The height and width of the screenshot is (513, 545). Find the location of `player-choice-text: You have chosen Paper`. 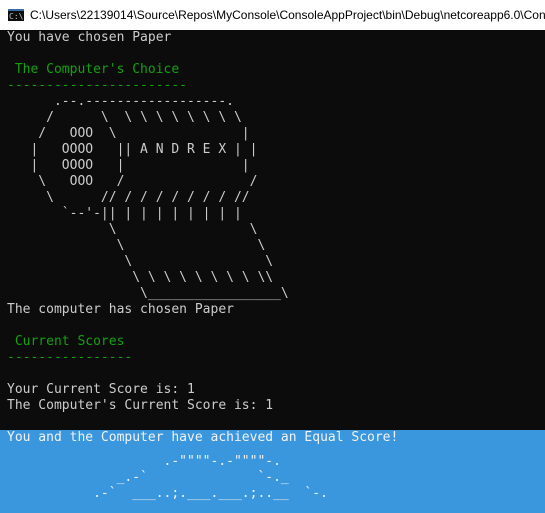

player-choice-text: You have chosen Paper is located at coordinates (89, 37).